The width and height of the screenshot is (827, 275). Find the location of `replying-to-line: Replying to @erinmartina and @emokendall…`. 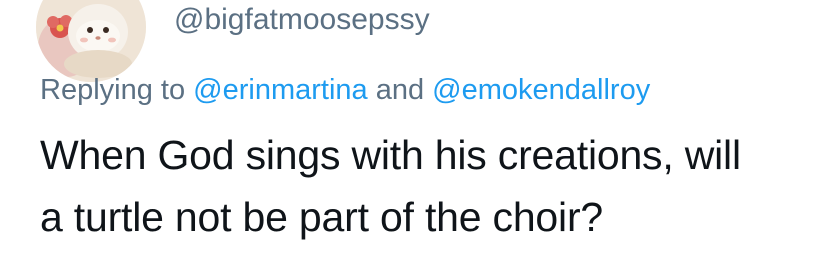

replying-to-line: Replying to @erinmartina and @emokendall… is located at coordinates (345, 90).